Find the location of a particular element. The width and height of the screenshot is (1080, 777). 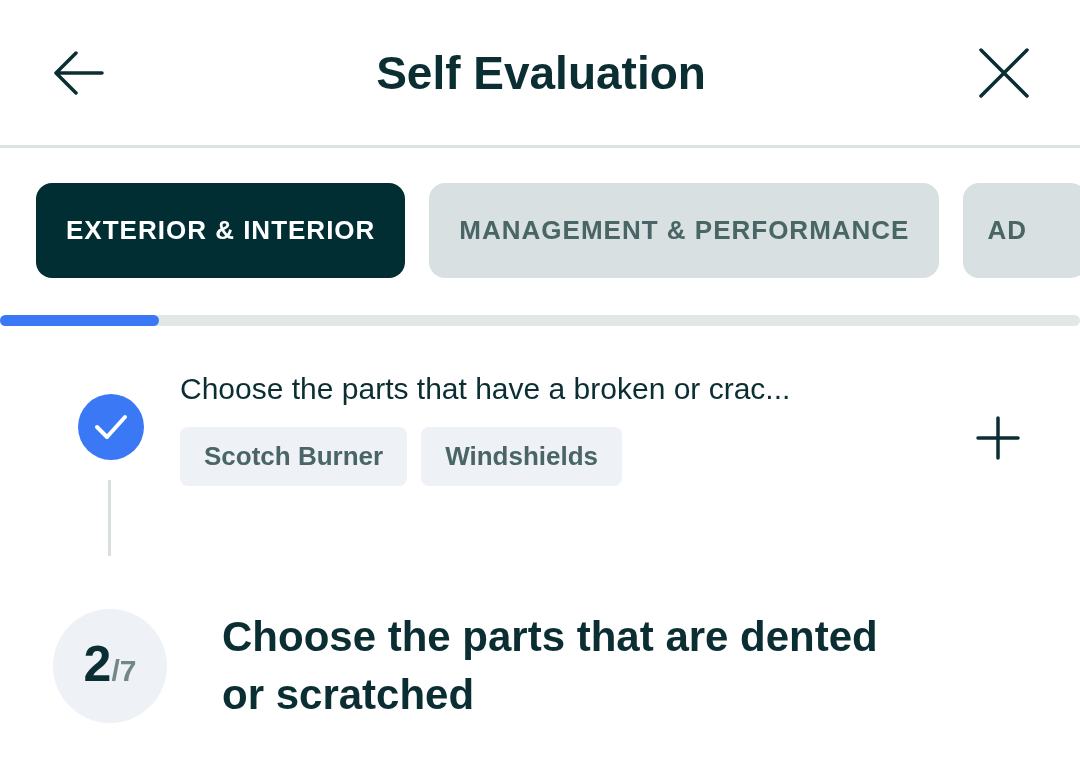

category-tab: MANAGEMENT & PERFORMANCE is located at coordinates (684, 230).